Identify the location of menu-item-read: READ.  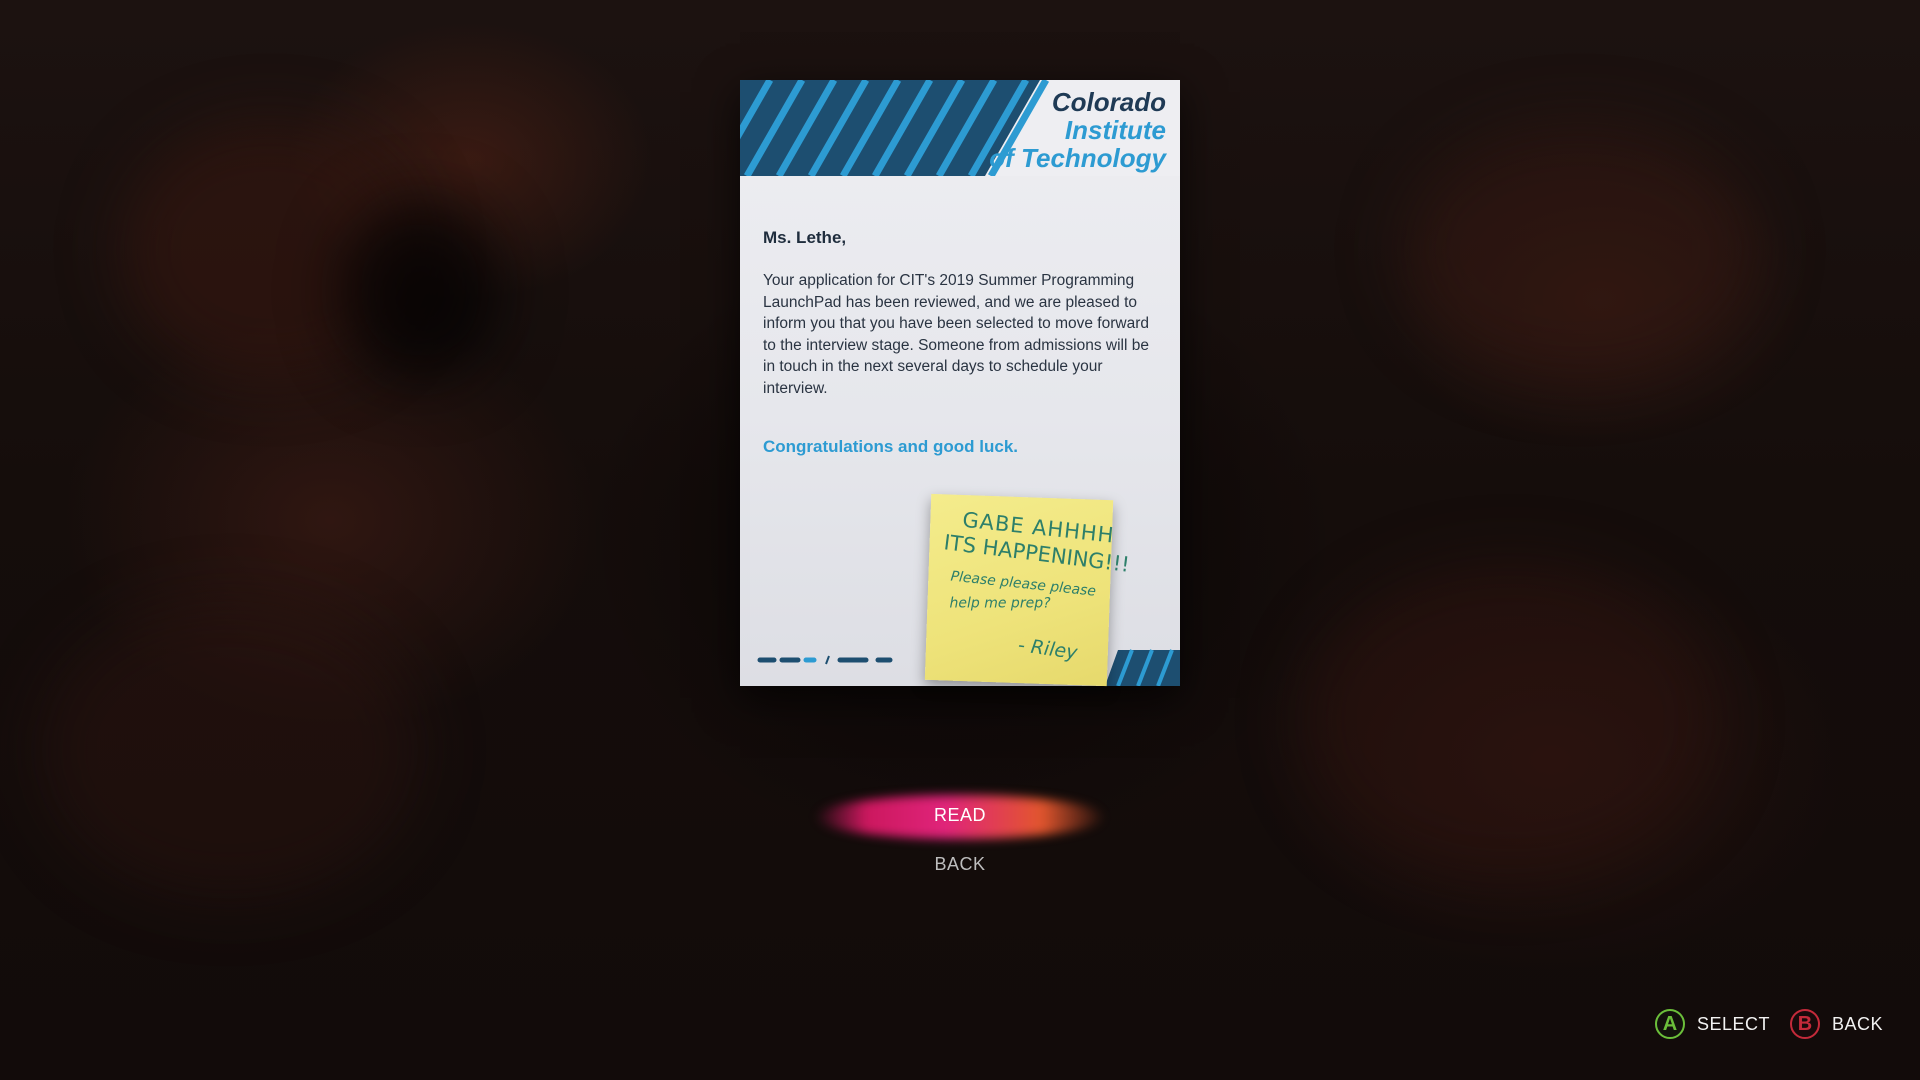
(960, 815).